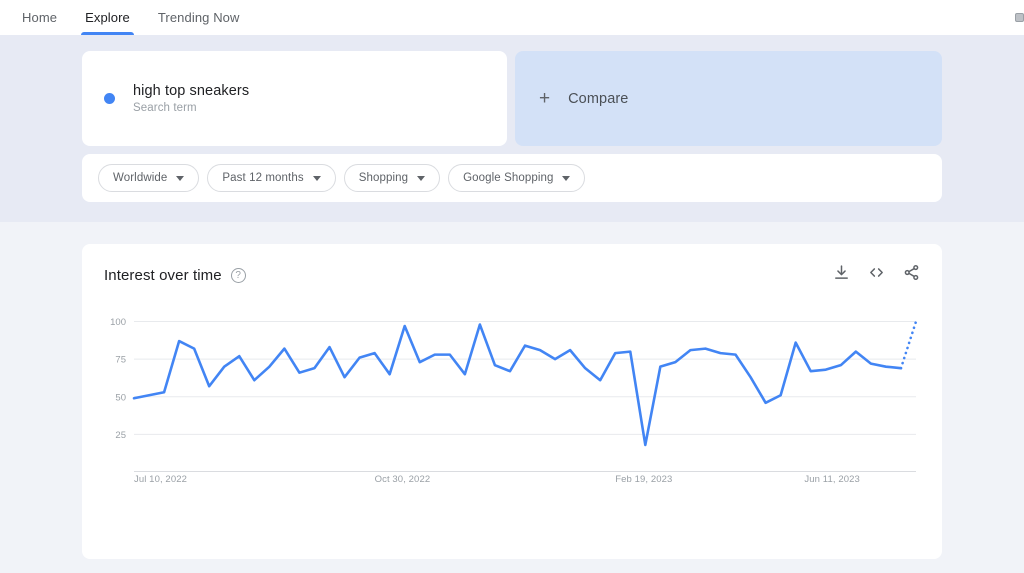 The image size is (1024, 573). I want to click on nav-tab-home: Home, so click(39, 17).